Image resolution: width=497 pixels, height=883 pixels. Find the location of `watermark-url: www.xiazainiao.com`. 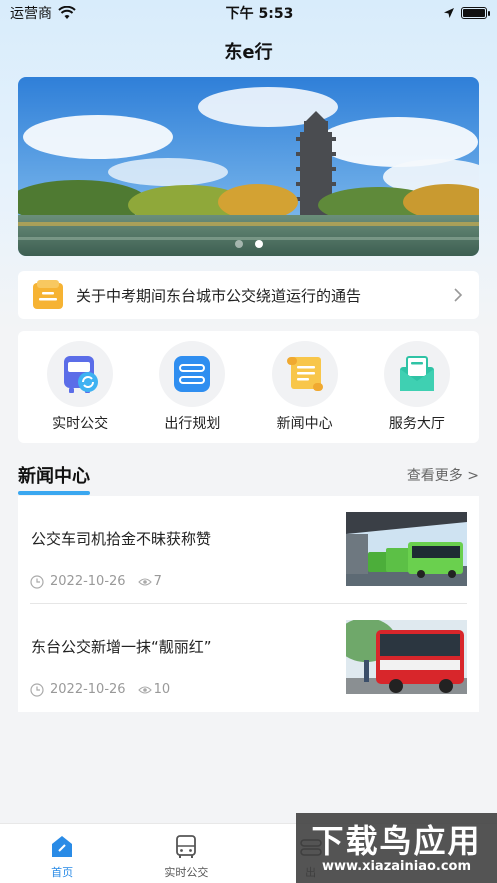

watermark-url: www.xiazainiao.com is located at coordinates (396, 866).